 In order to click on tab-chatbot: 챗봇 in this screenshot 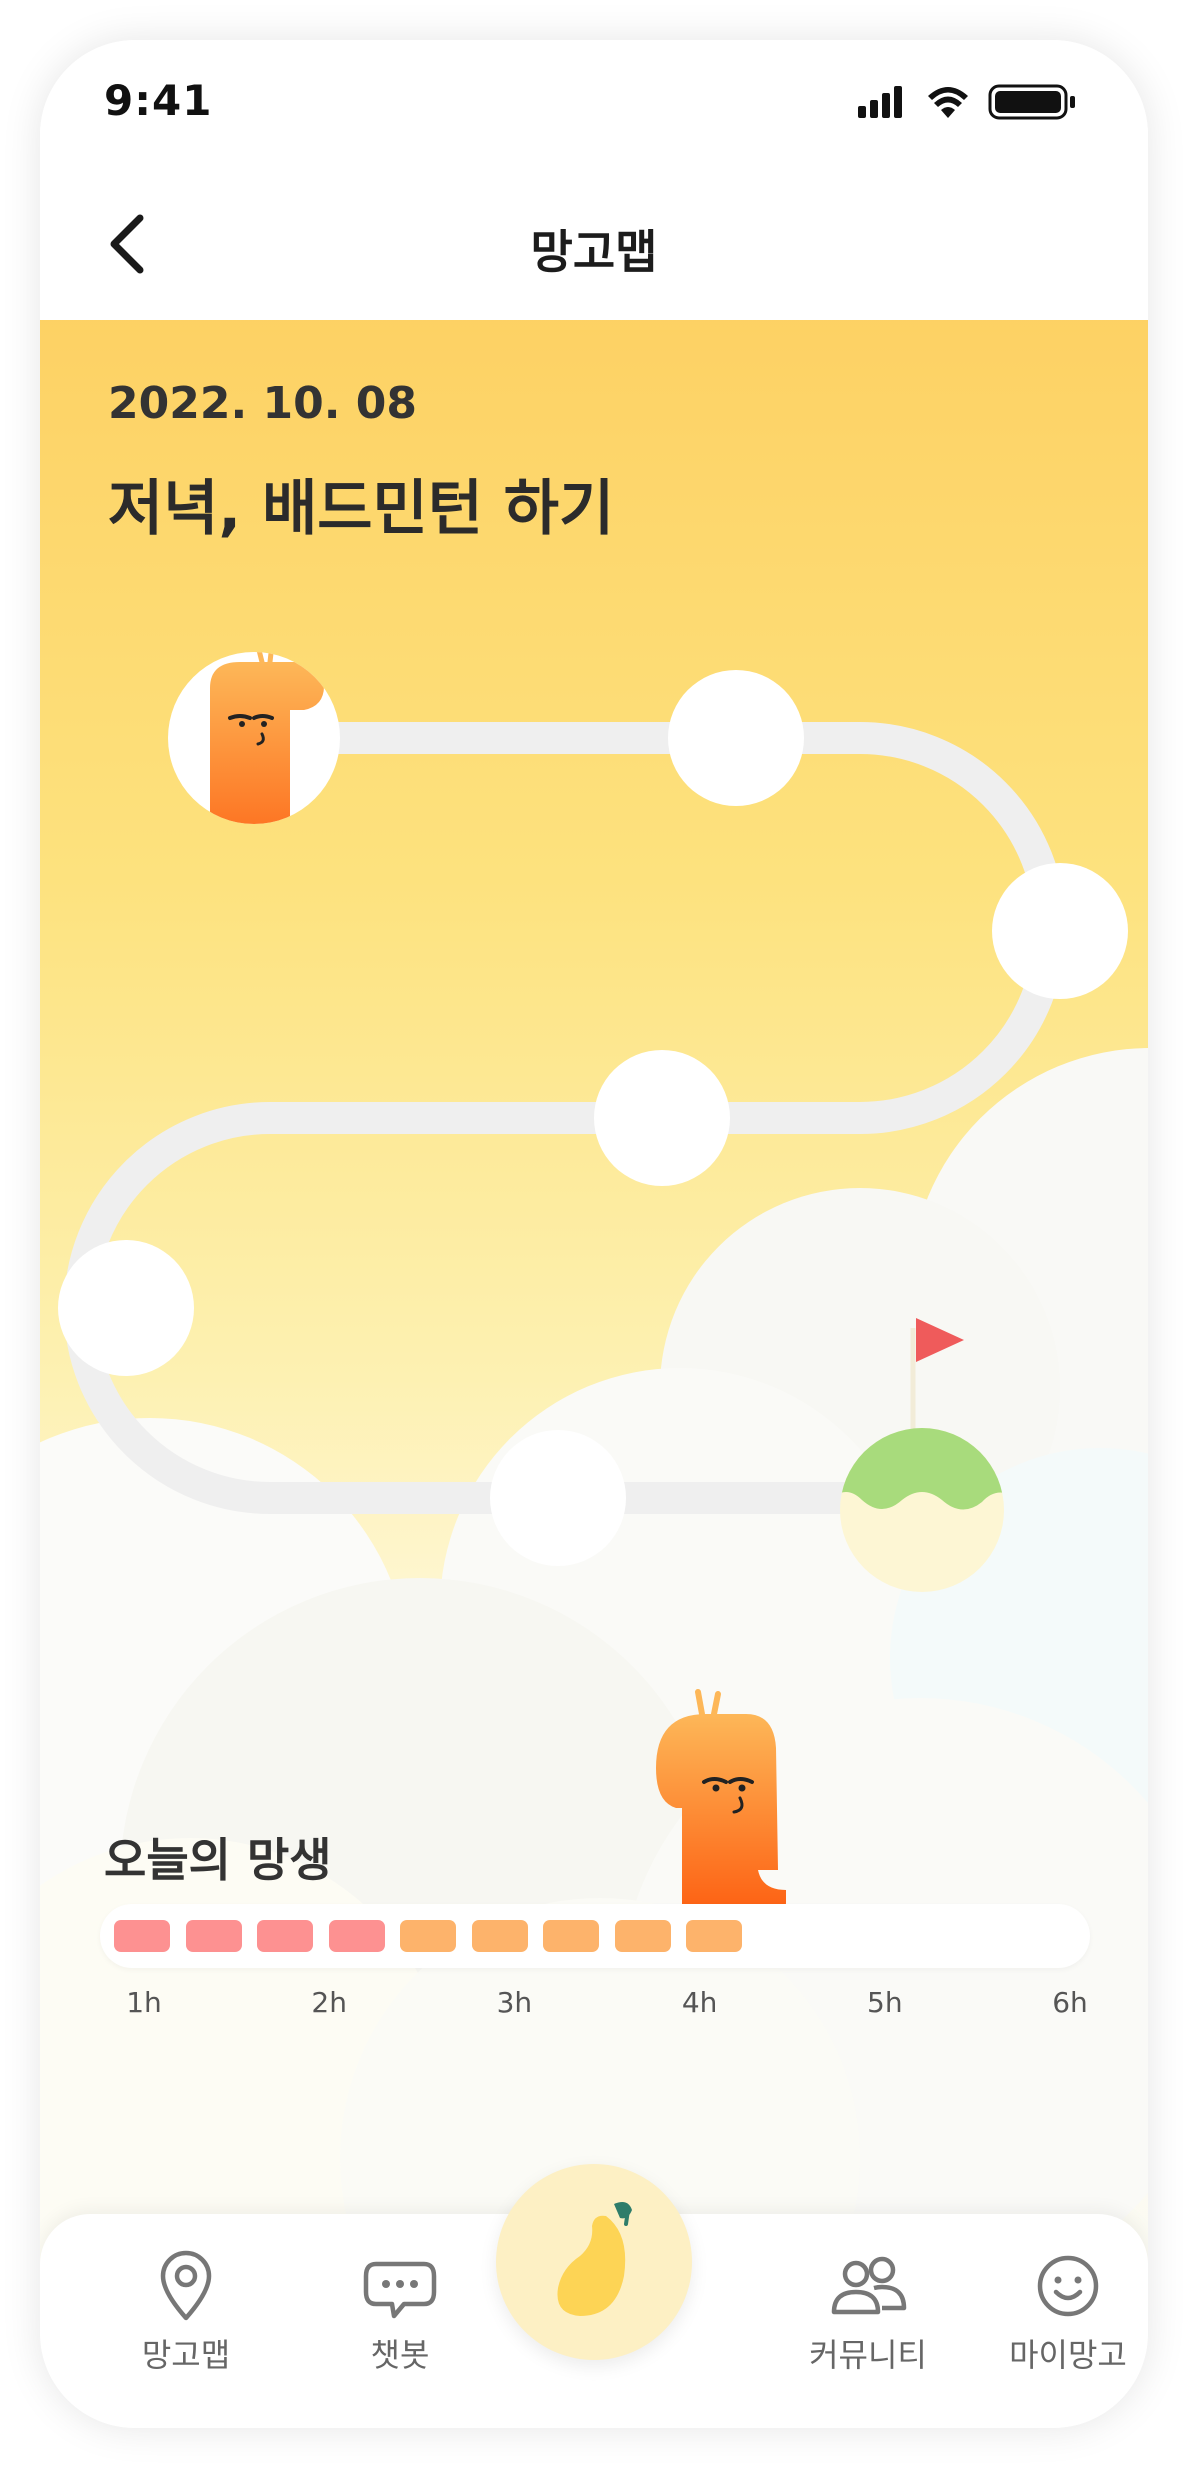, I will do `click(400, 2323)`.